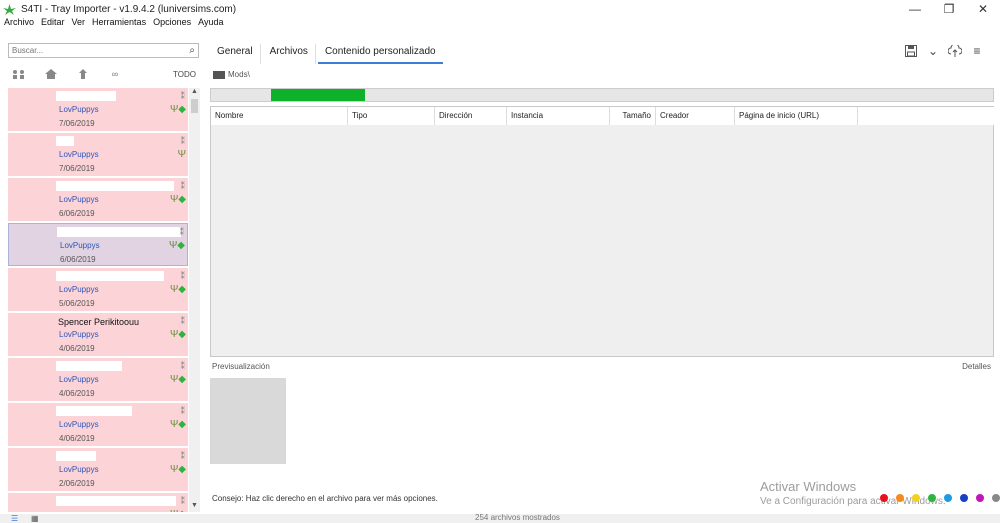 The height and width of the screenshot is (523, 1000). What do you see at coordinates (19, 74) in the screenshot?
I see `household-icon` at bounding box center [19, 74].